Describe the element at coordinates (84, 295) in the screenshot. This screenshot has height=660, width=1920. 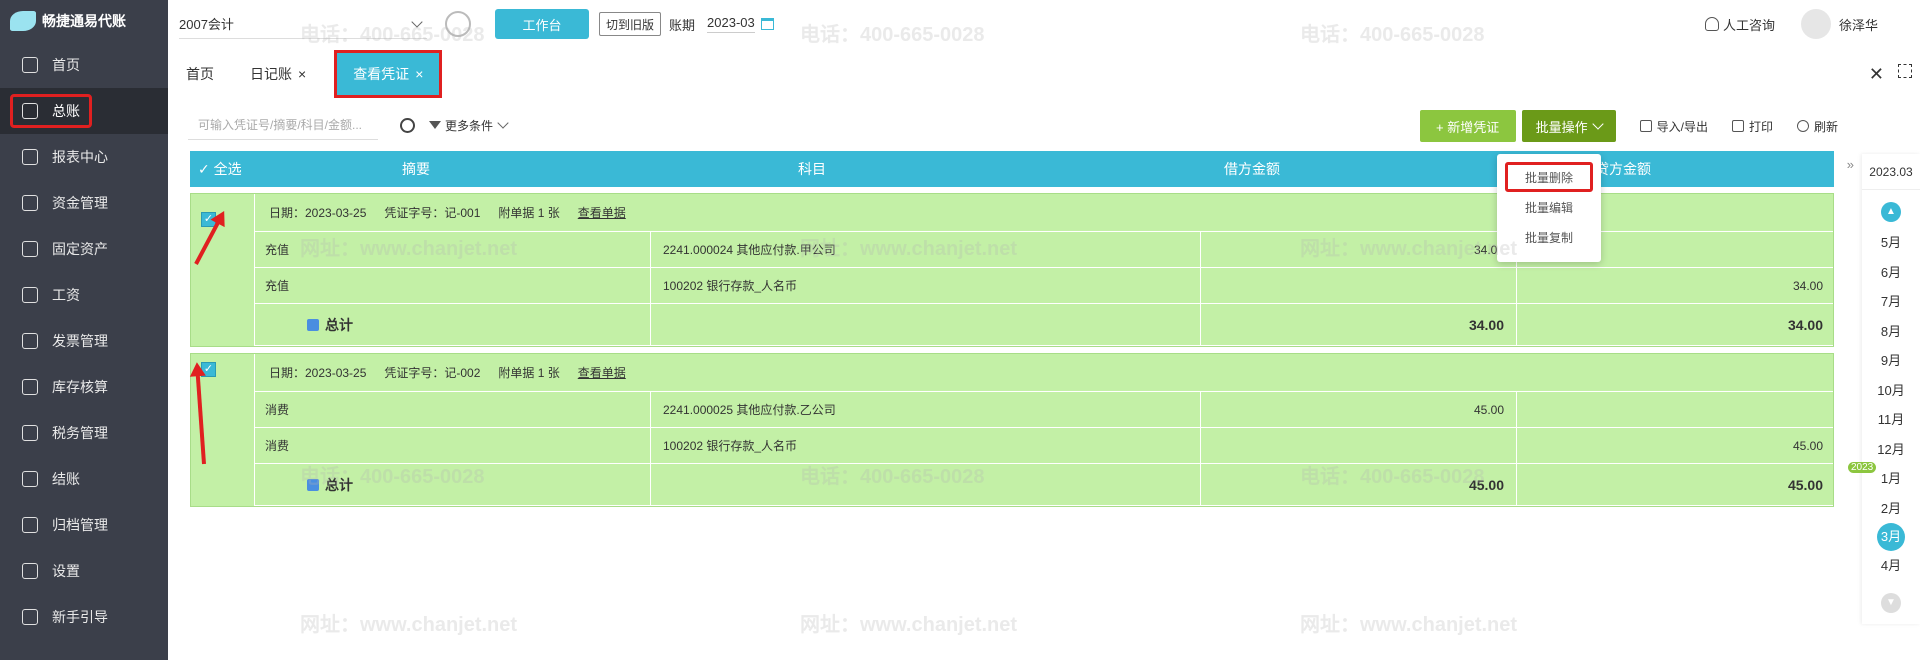
I see `sidebar-item-salary: 工资` at that location.